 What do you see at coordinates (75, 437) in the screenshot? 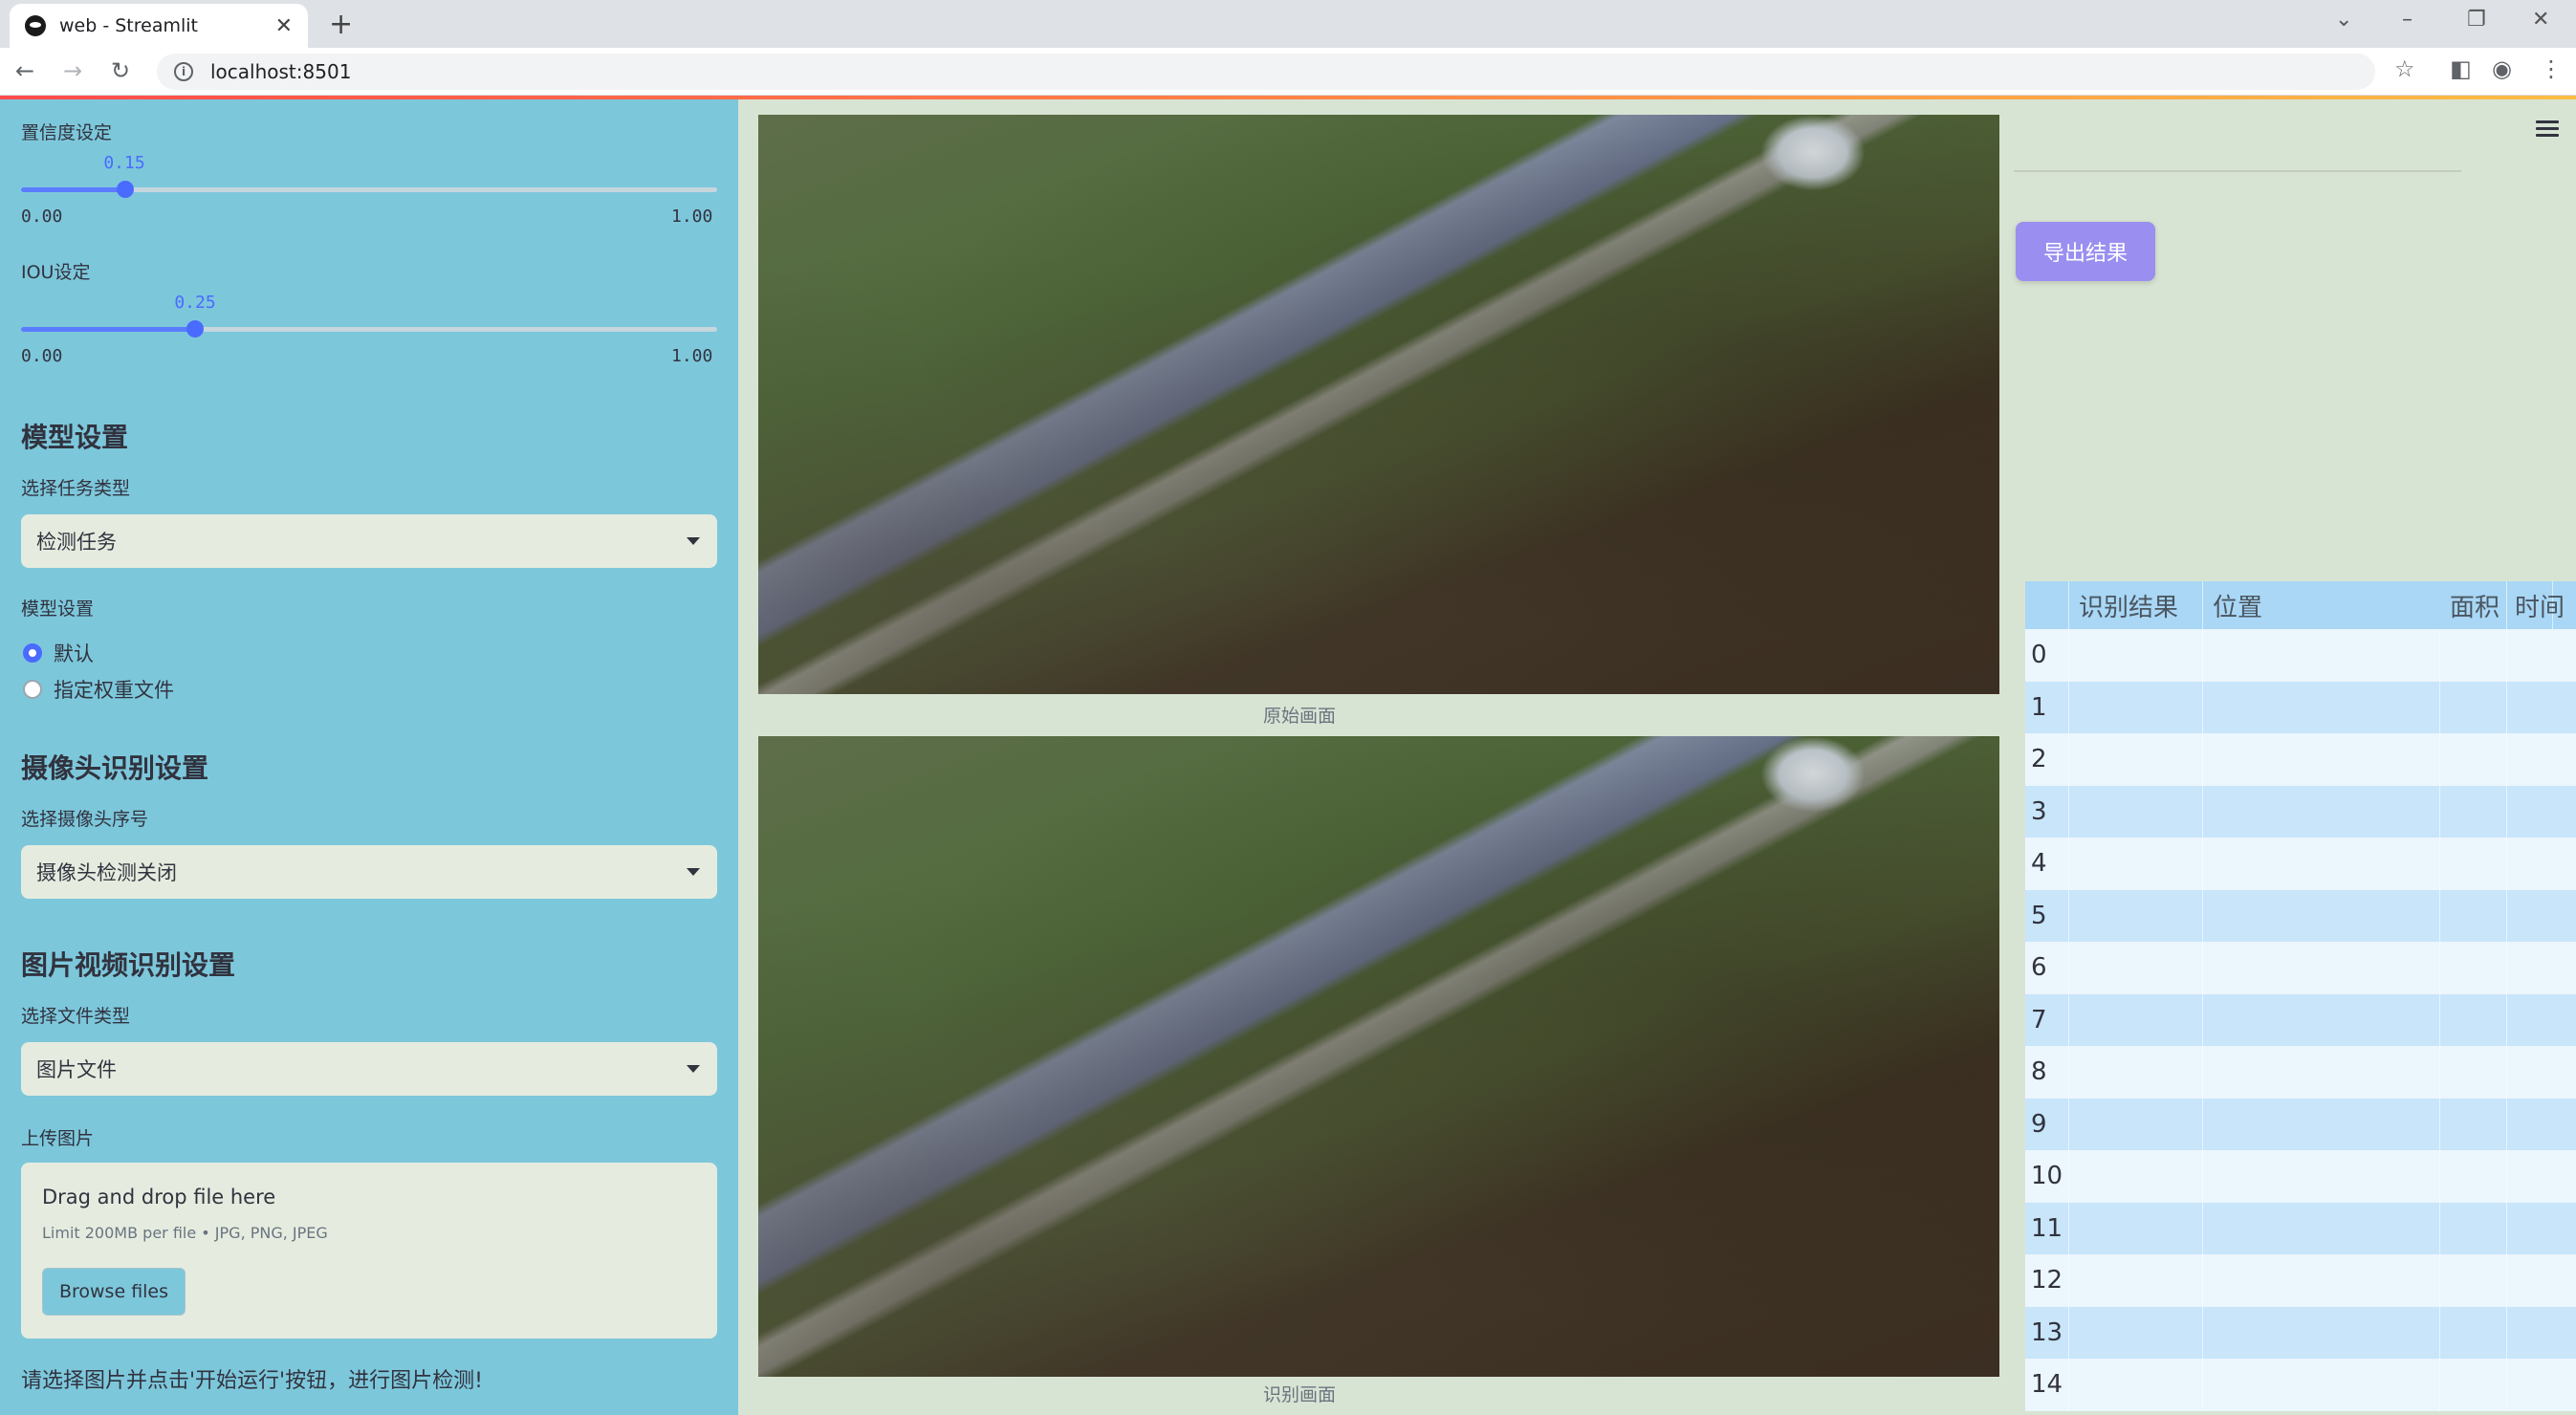
I see `model-heading: 模型设置` at bounding box center [75, 437].